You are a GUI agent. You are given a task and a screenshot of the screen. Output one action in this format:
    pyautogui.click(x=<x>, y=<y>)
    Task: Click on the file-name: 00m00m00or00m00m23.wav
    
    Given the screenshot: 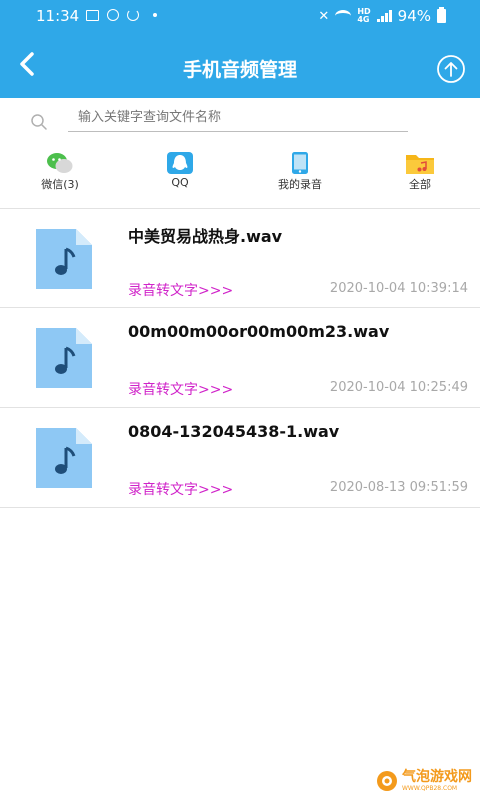 What is the action you would take?
    pyautogui.click(x=259, y=331)
    